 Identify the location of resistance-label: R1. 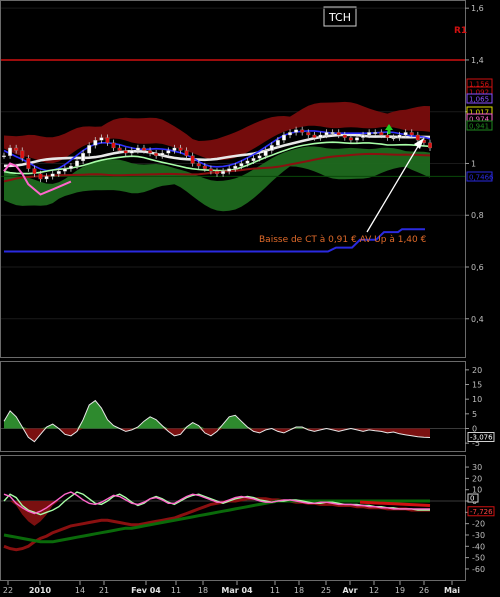
(460, 31).